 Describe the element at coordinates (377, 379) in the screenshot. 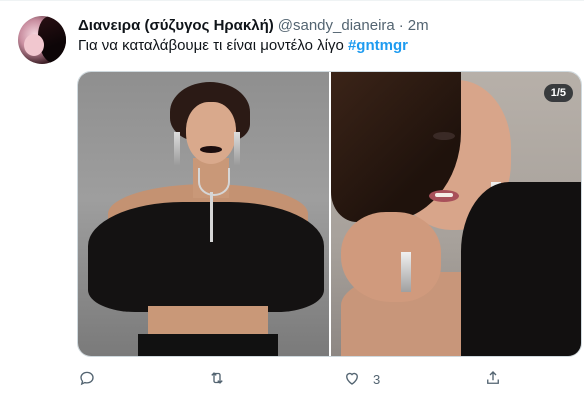

I see `like-count: 3` at that location.